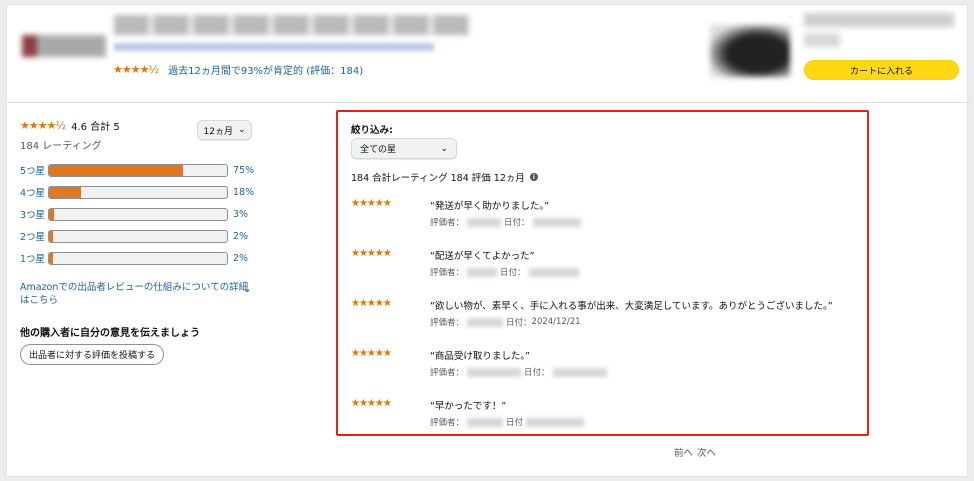 The height and width of the screenshot is (481, 974). I want to click on histogram-row-4: 4つ星 18%, so click(137, 192).